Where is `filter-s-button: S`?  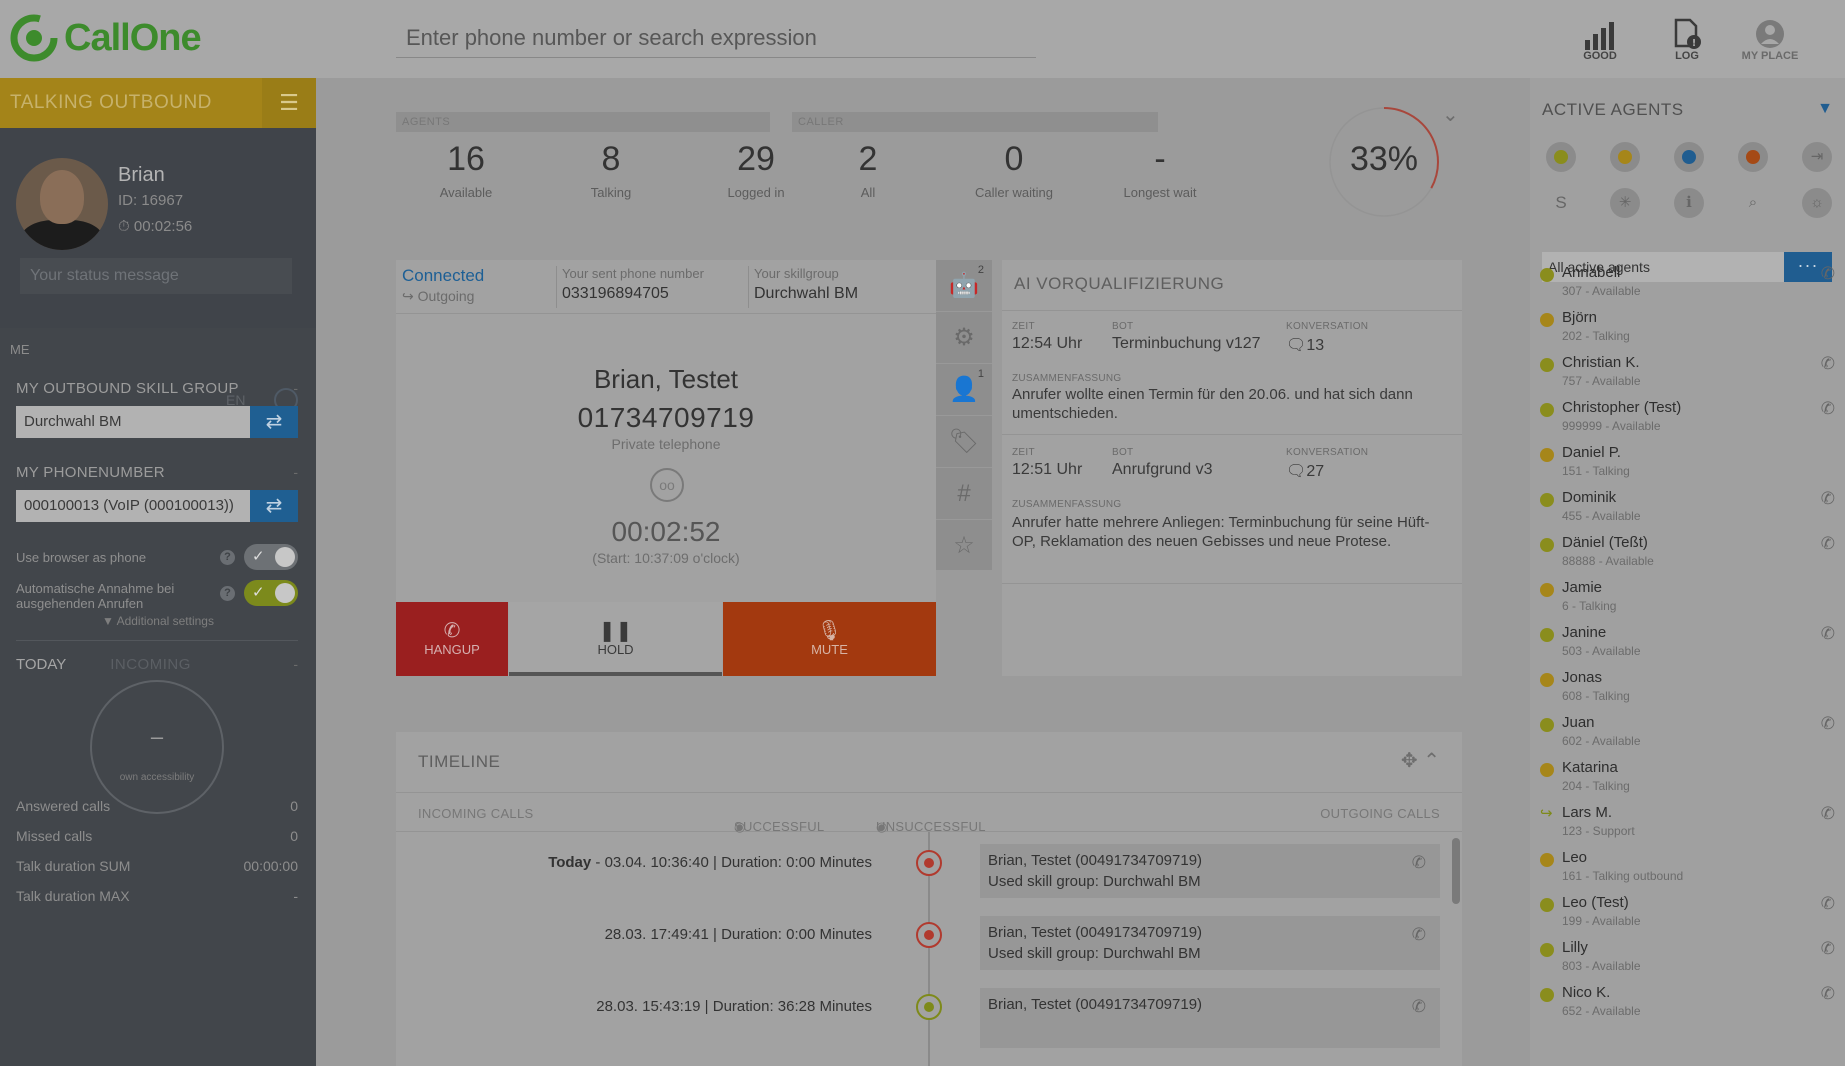
filter-s-button: S is located at coordinates (1561, 203).